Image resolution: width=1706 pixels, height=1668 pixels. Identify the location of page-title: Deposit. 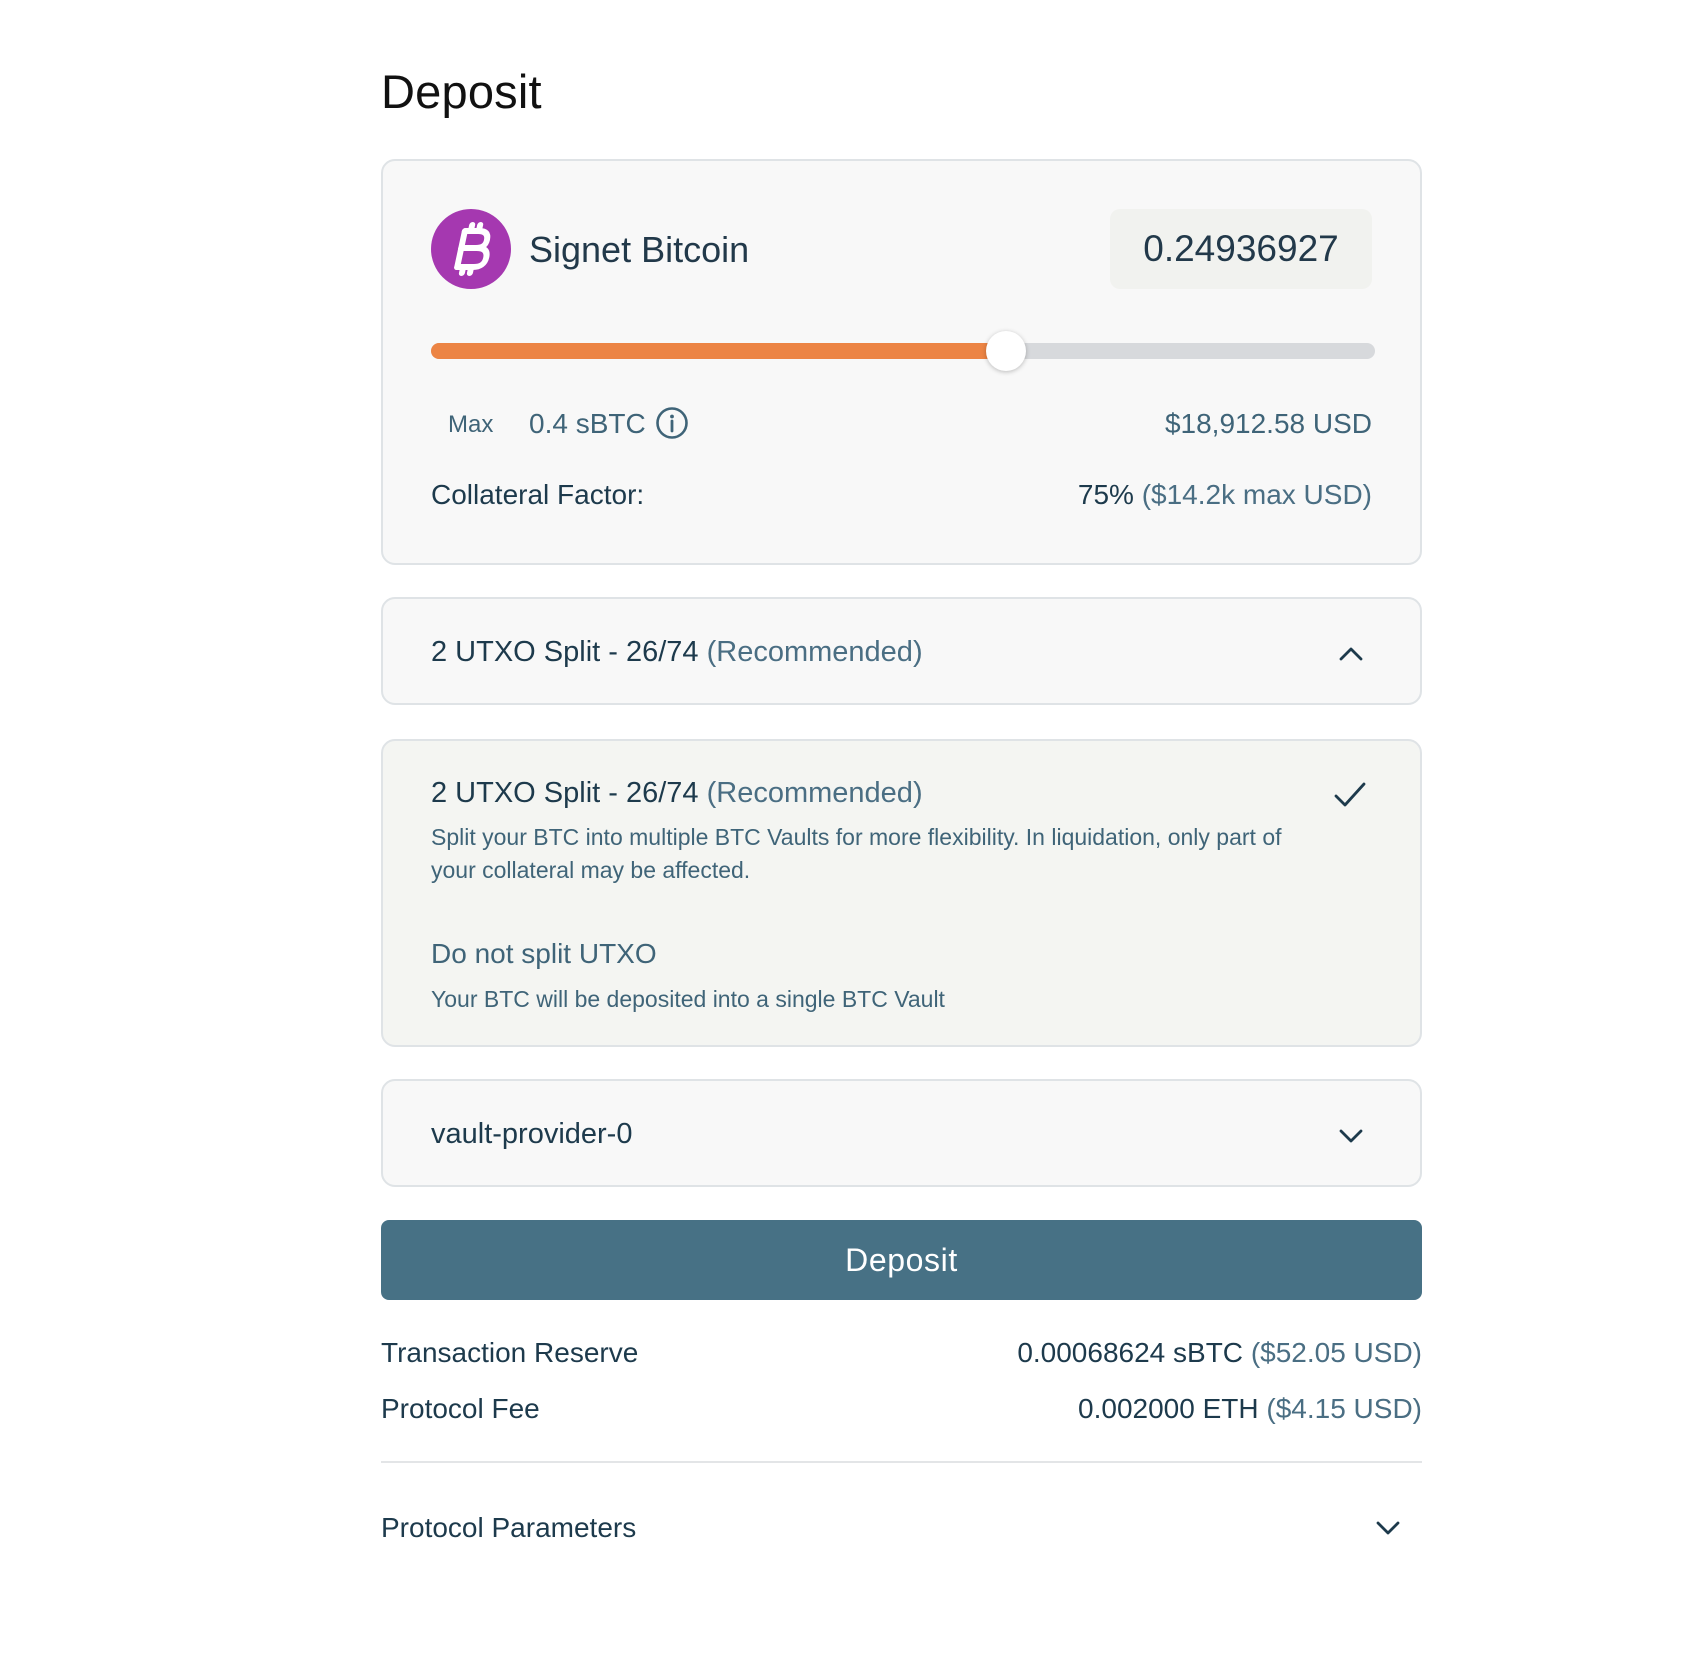
(461, 91).